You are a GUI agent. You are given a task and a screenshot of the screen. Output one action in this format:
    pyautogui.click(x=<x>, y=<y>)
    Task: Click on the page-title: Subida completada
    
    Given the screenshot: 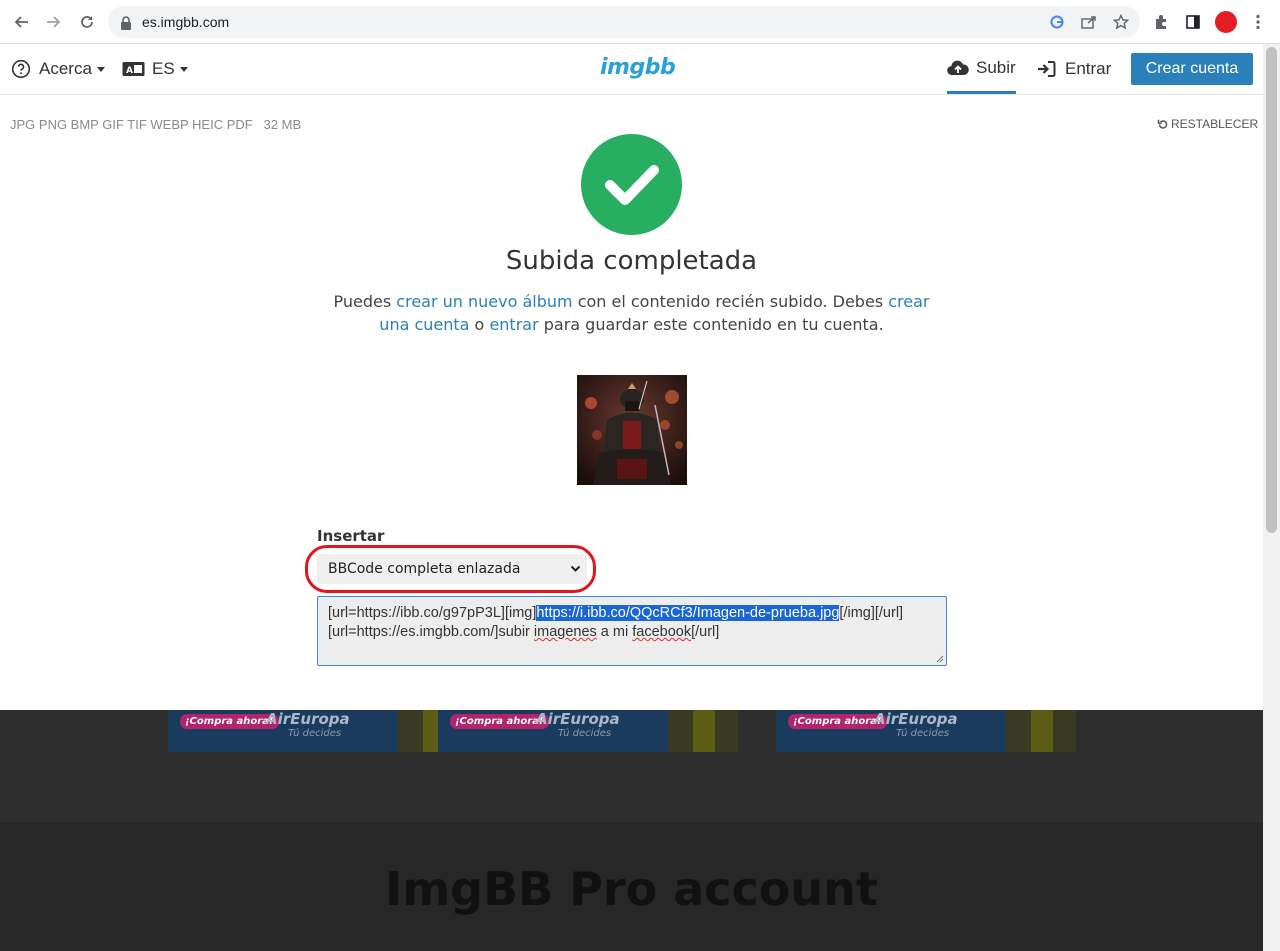 What is the action you would take?
    pyautogui.click(x=631, y=261)
    